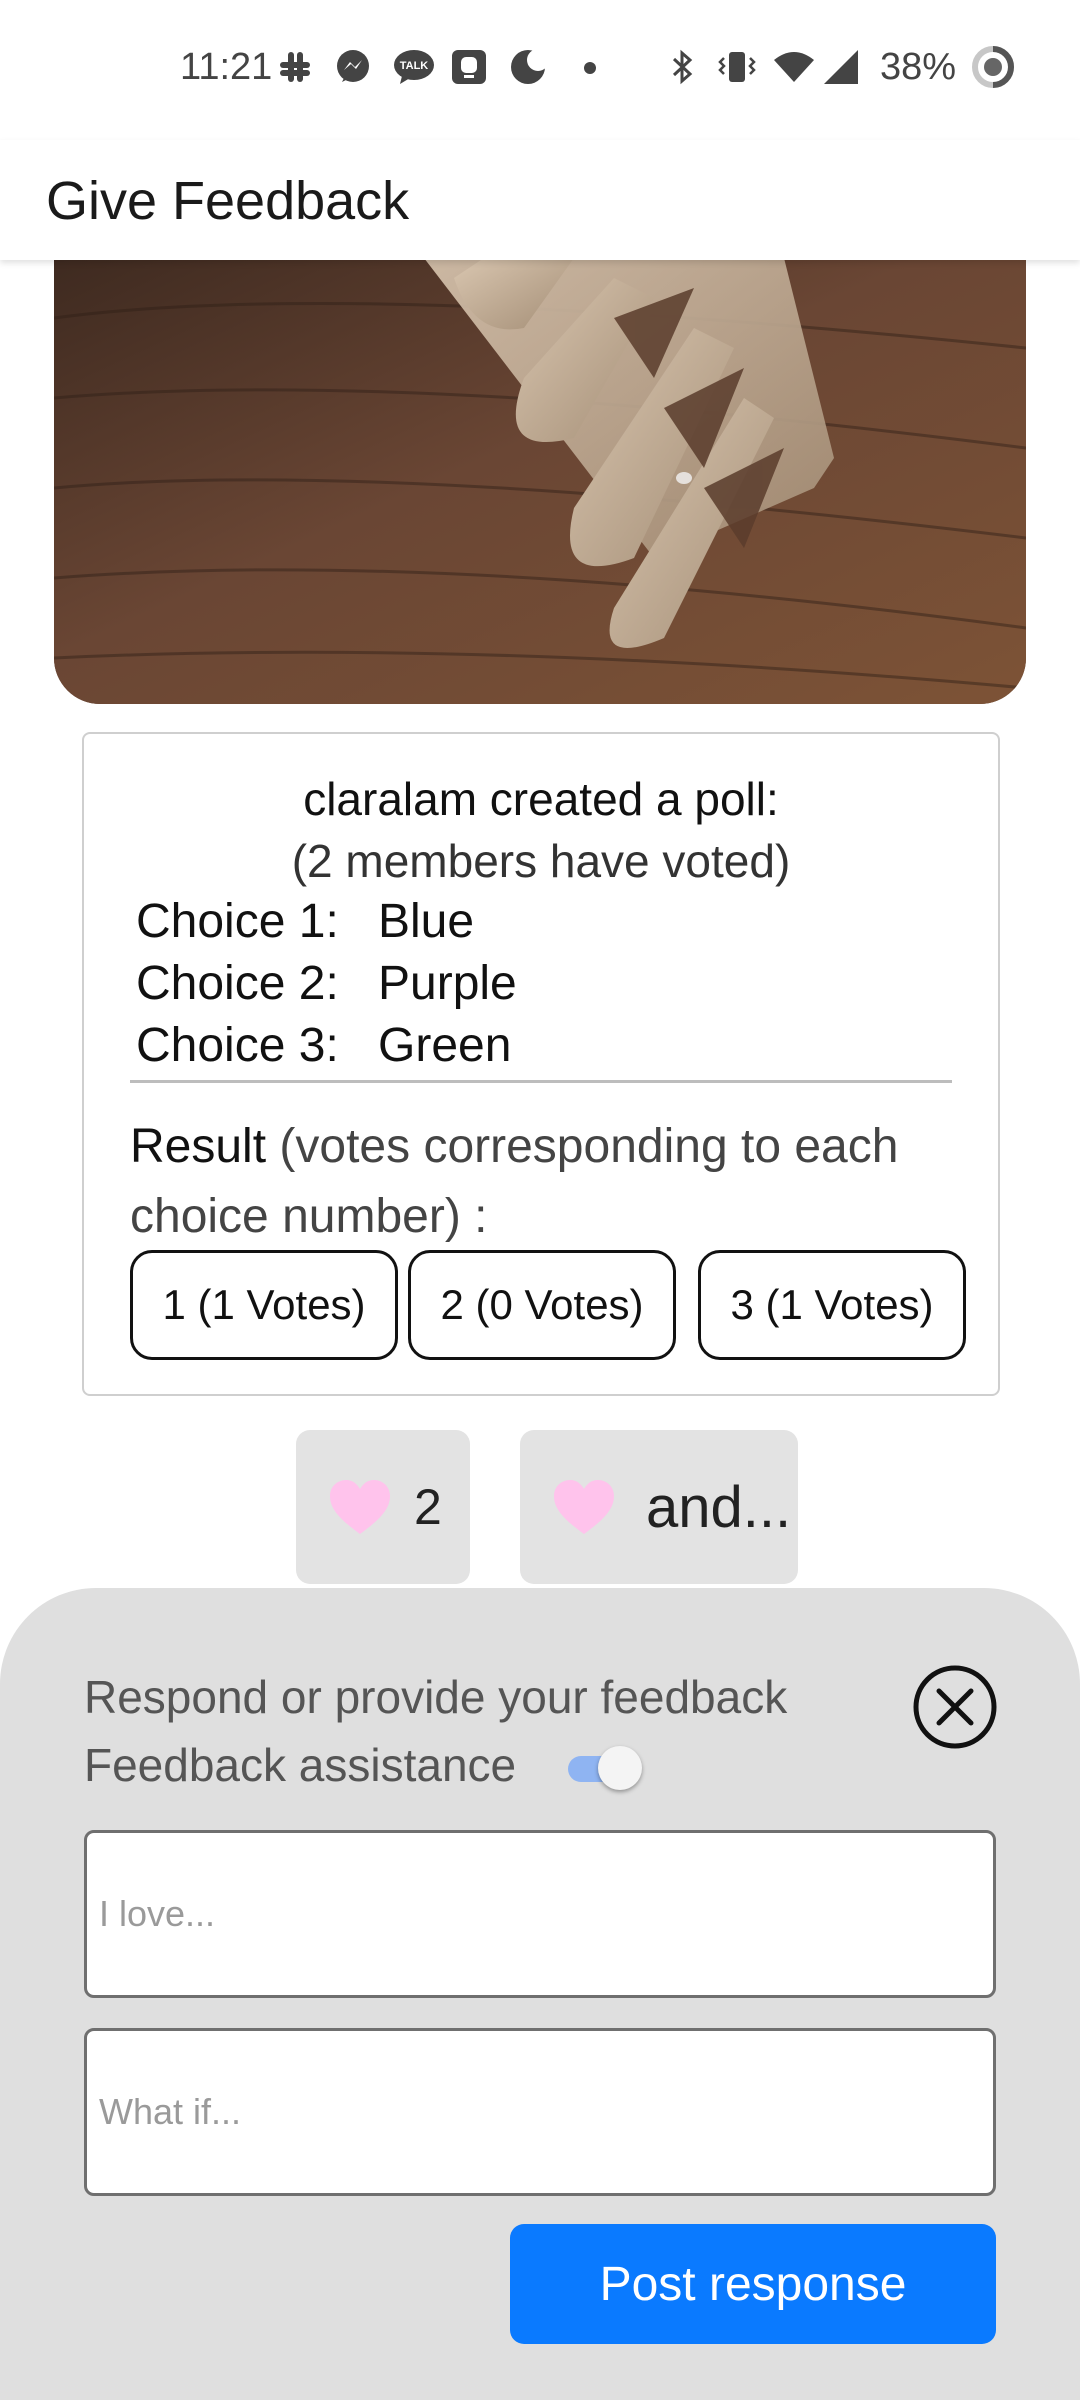 This screenshot has height=2400, width=1080. I want to click on cell-signal-icon, so click(841, 67).